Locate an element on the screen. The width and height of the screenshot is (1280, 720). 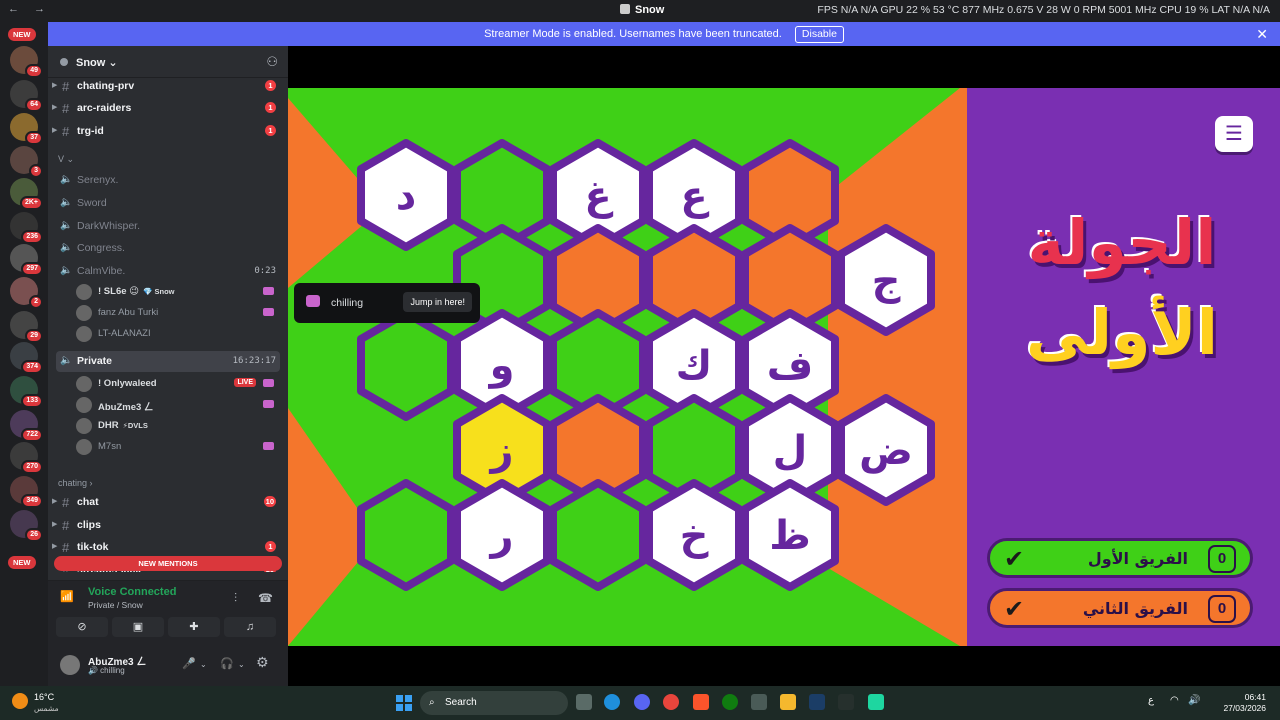
voice-user: AbuZme3 ㄥ is located at coordinates (178, 405).